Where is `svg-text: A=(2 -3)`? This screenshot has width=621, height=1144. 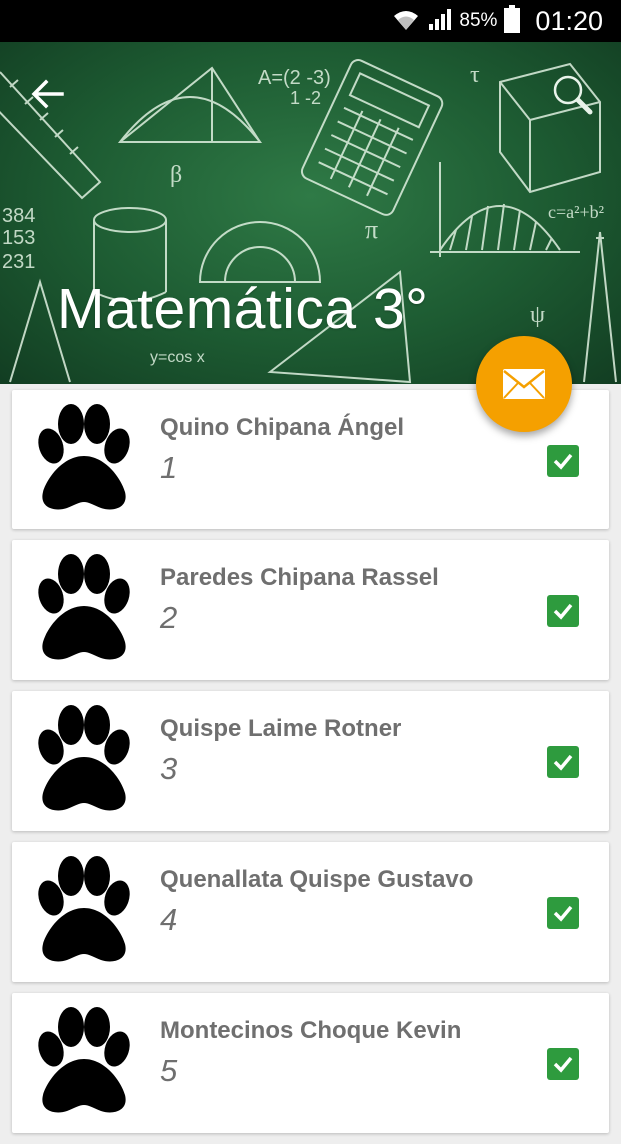
svg-text: A=(2 -3) is located at coordinates (294, 78).